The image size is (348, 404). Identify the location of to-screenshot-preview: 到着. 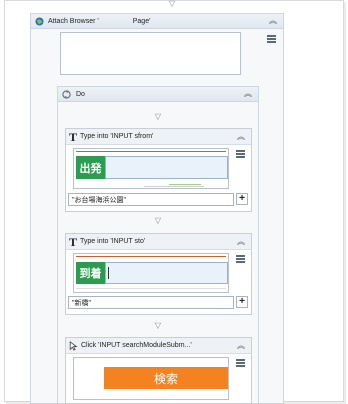
(151, 273).